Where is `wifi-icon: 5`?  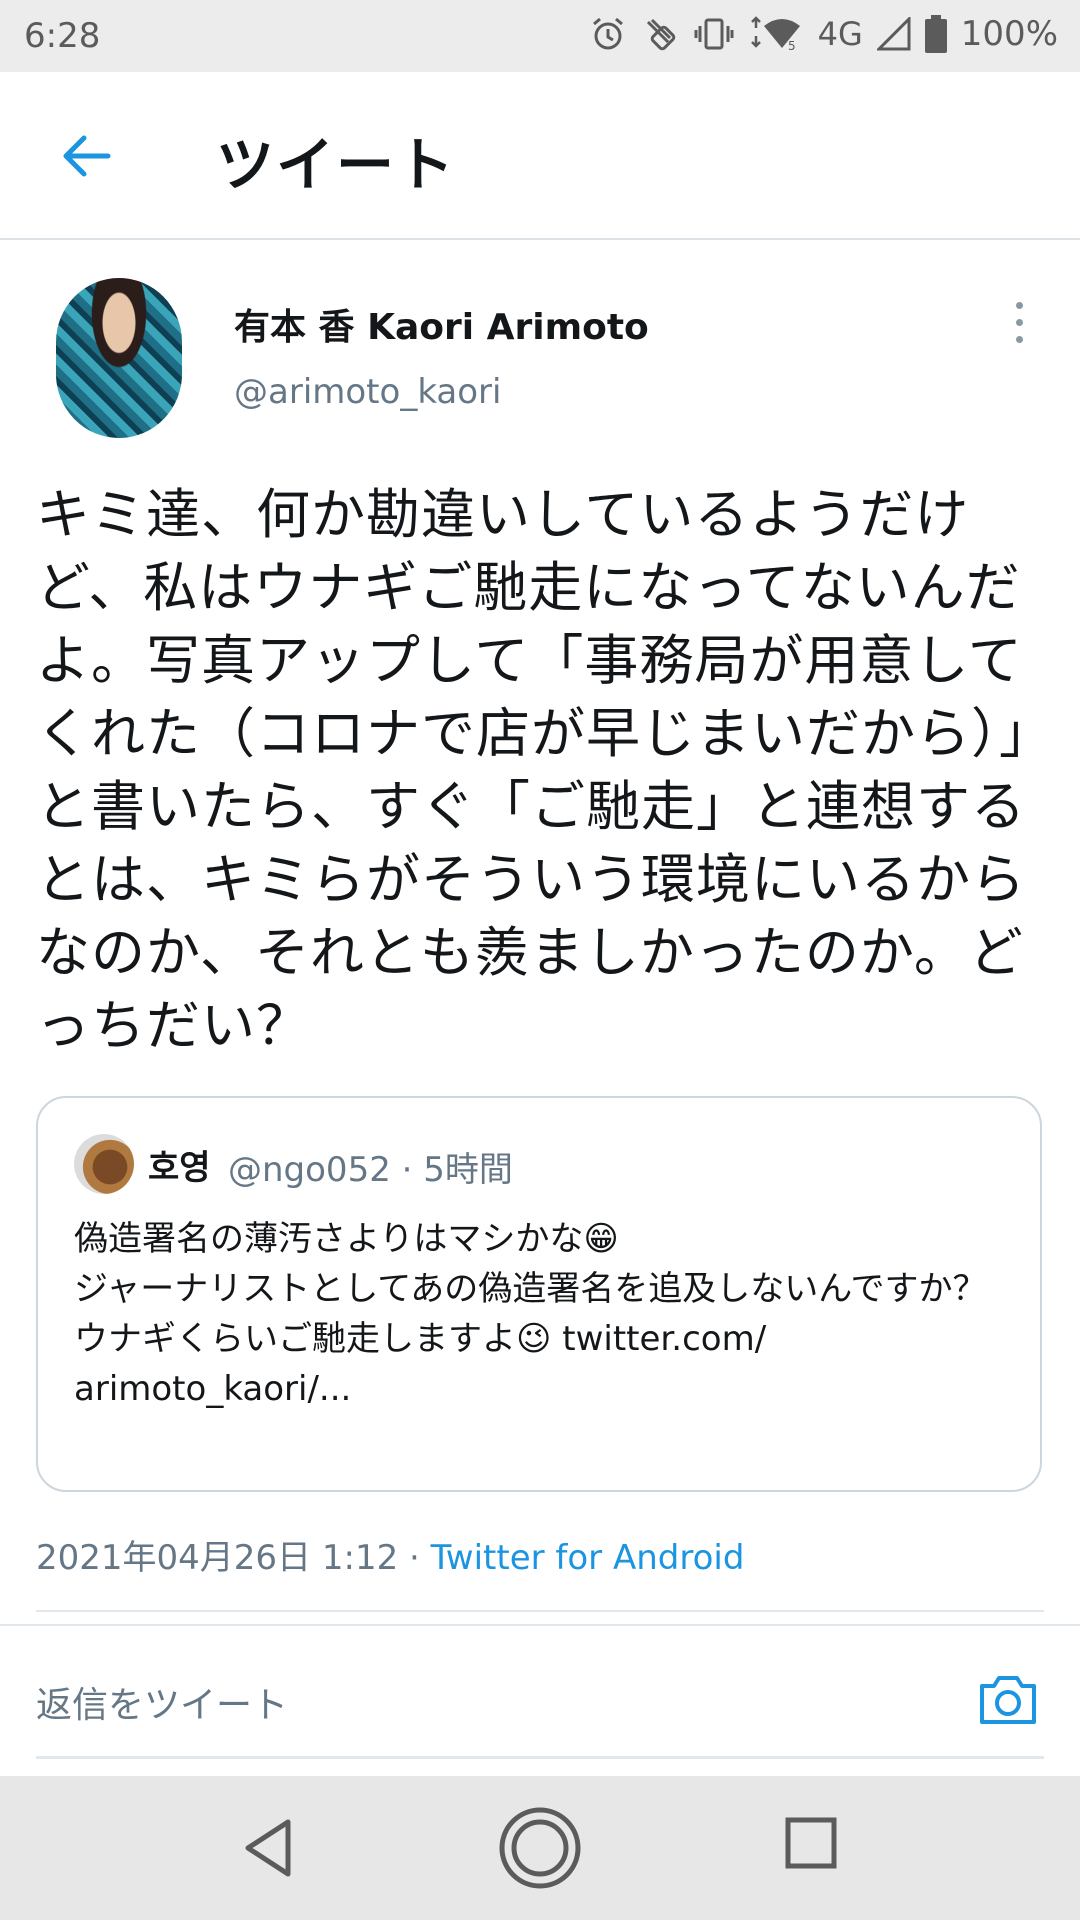
wifi-icon: 5 is located at coordinates (775, 34).